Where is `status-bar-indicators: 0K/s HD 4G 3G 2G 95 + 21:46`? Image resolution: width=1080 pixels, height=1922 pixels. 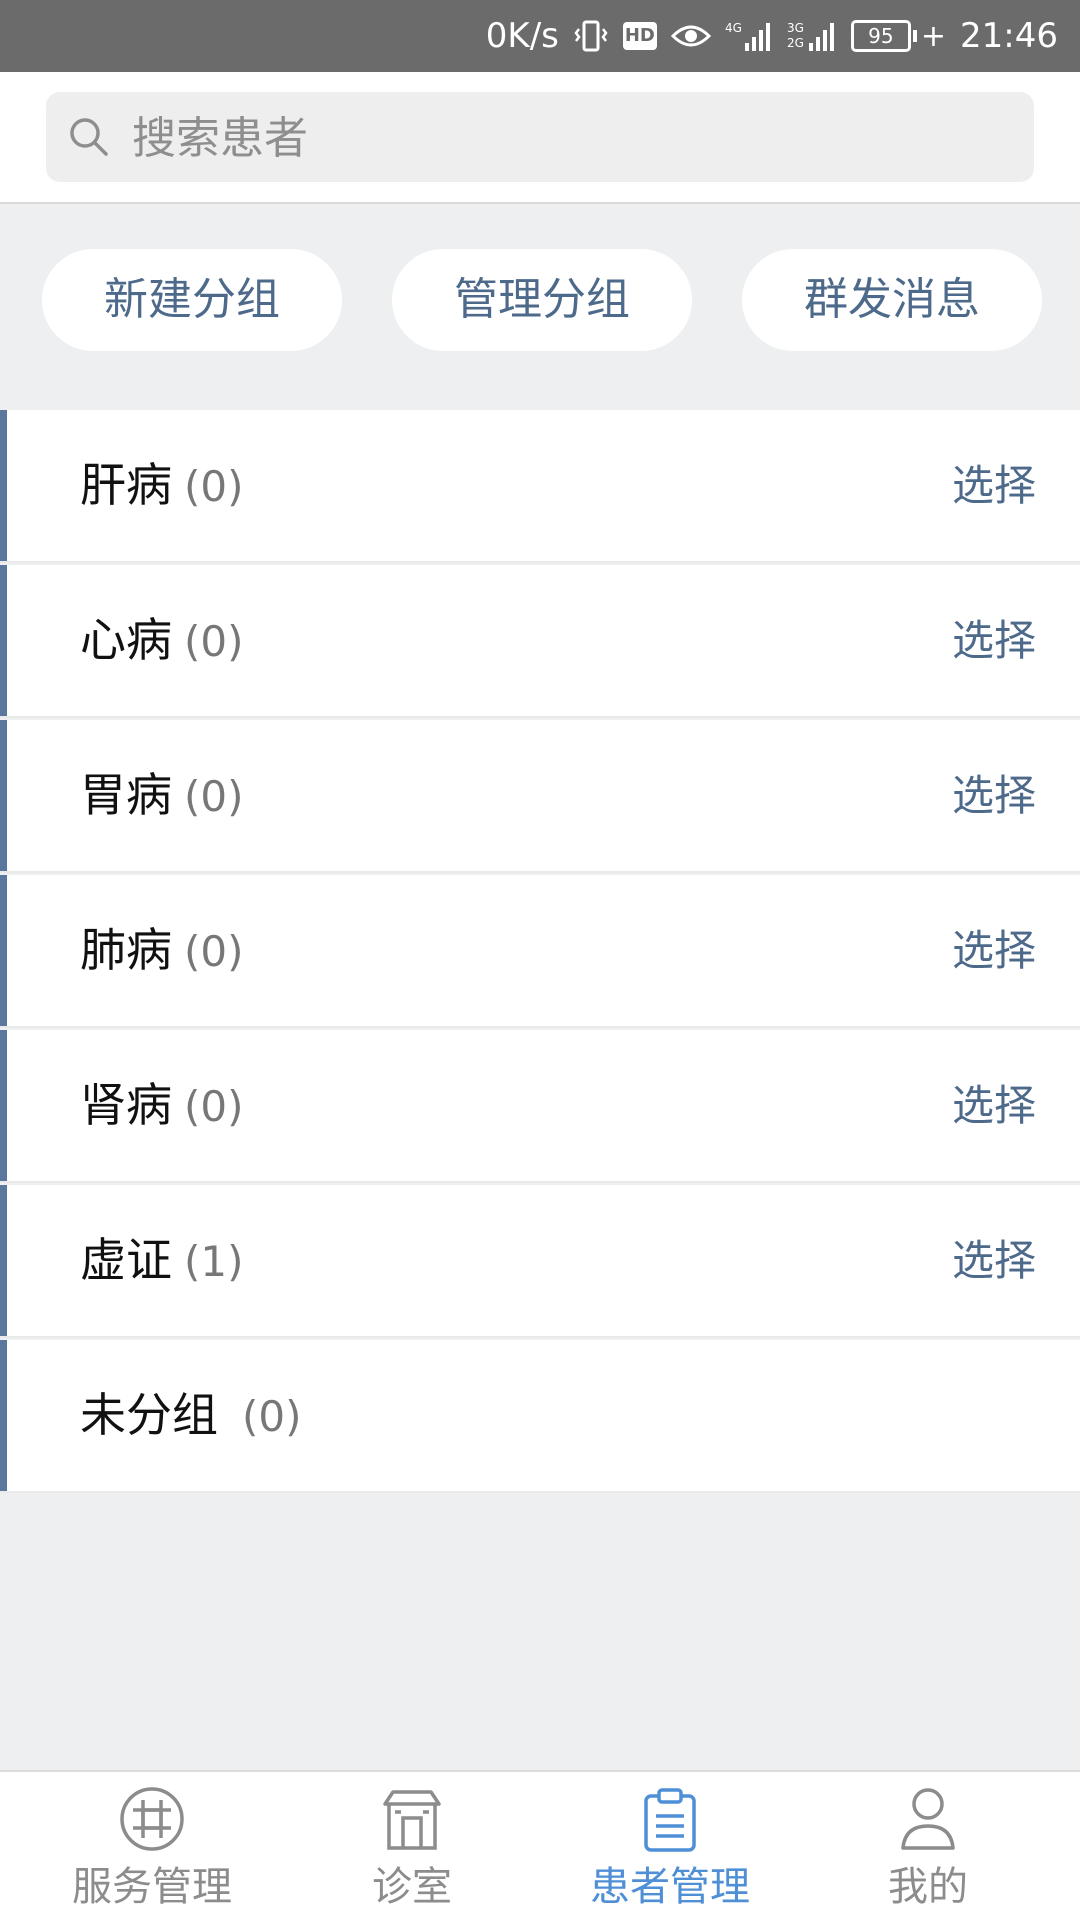
status-bar-indicators: 0K/s HD 4G 3G 2G 95 + 21:46 is located at coordinates (772, 36).